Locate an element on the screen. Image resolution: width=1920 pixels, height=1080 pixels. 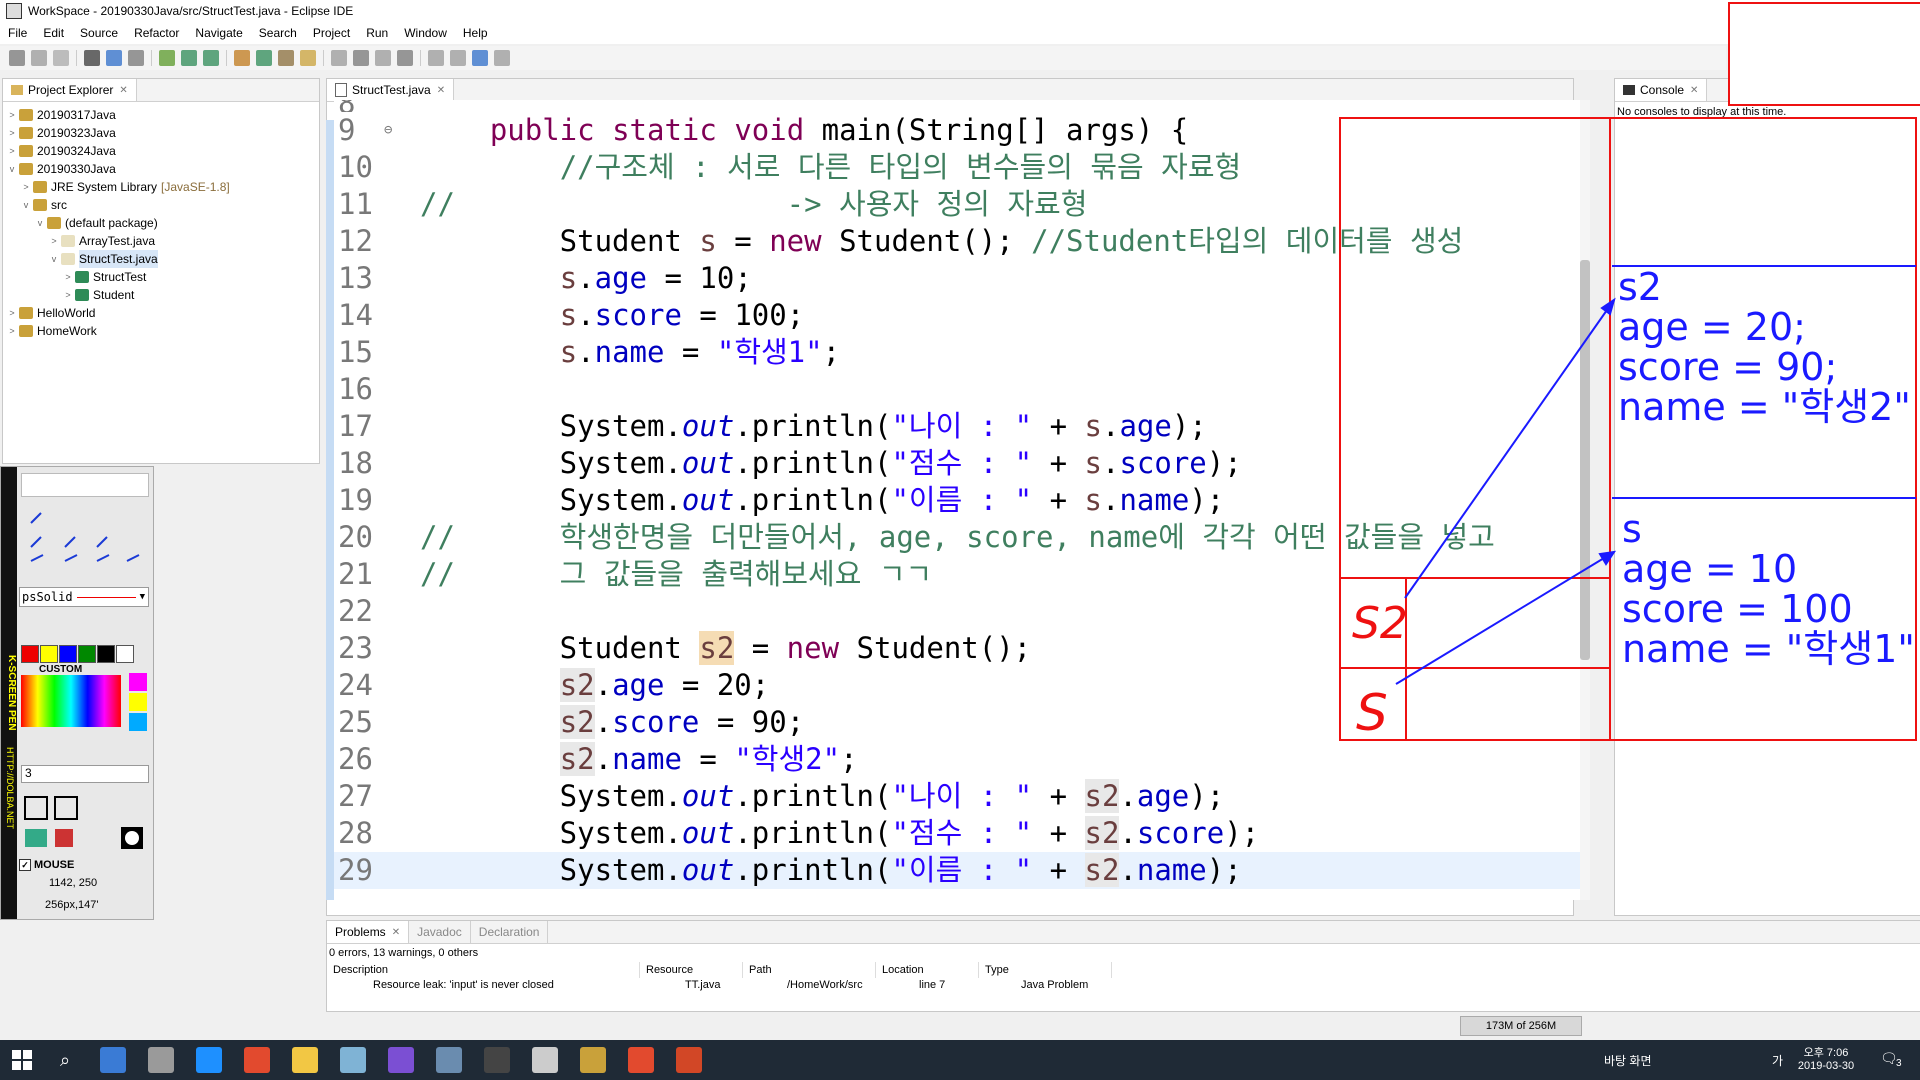
code-line: 27 System.out.println("나이 : " + s2.age); is located at coordinates (959, 796).